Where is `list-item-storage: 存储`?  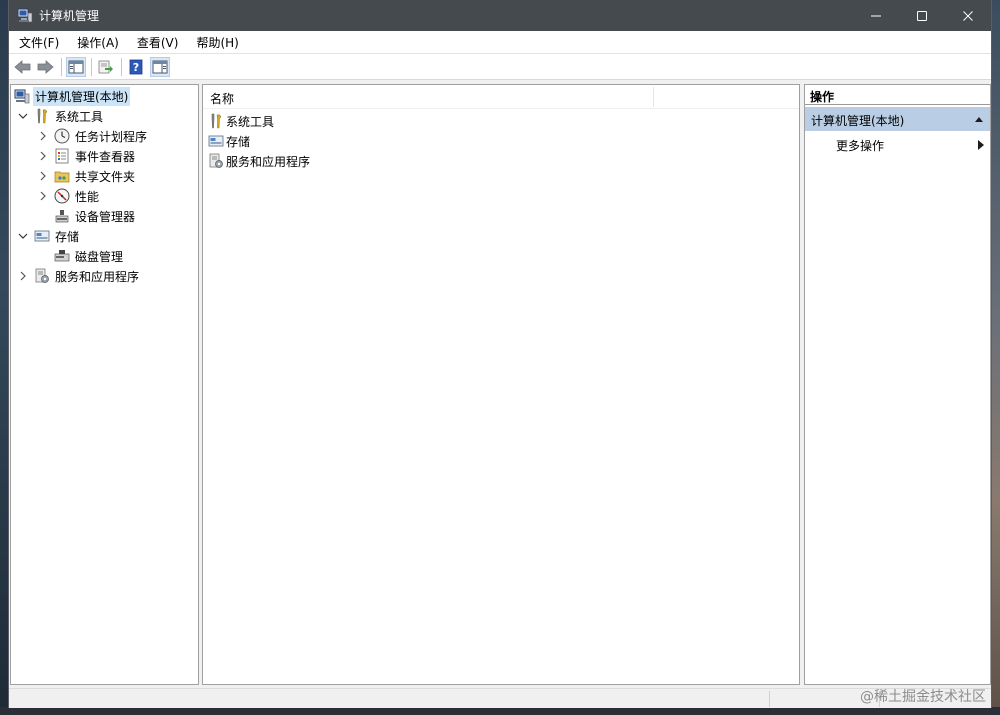
list-item-storage: 存储 is located at coordinates (229, 141).